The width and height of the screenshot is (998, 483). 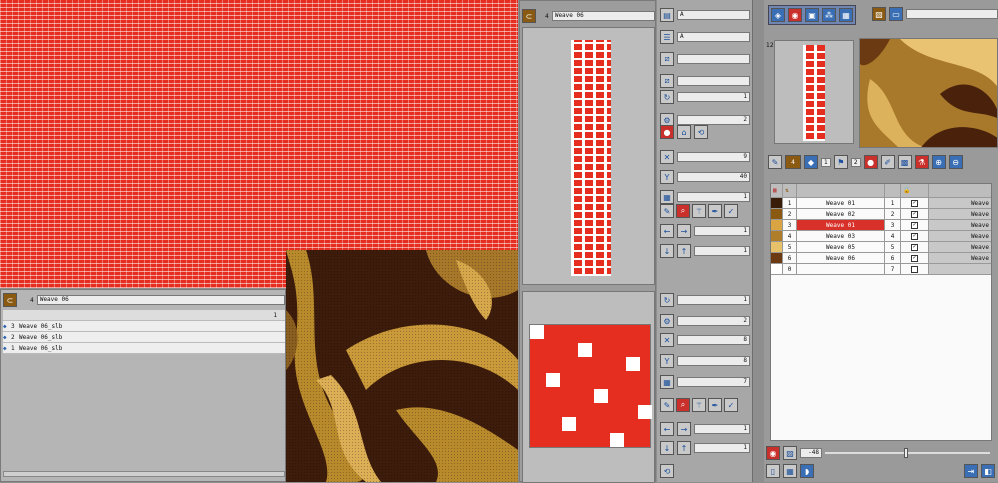 What do you see at coordinates (814, 92) in the screenshot?
I see `weave-thumbnail` at bounding box center [814, 92].